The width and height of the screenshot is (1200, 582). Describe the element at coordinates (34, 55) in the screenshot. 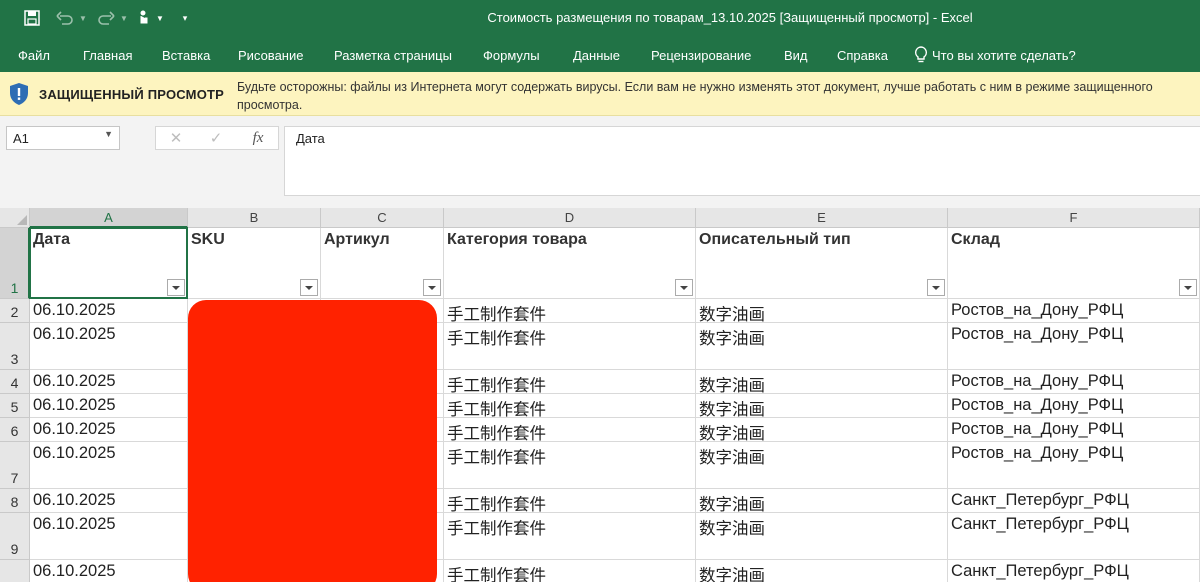

I see `tab-file: Файл` at that location.